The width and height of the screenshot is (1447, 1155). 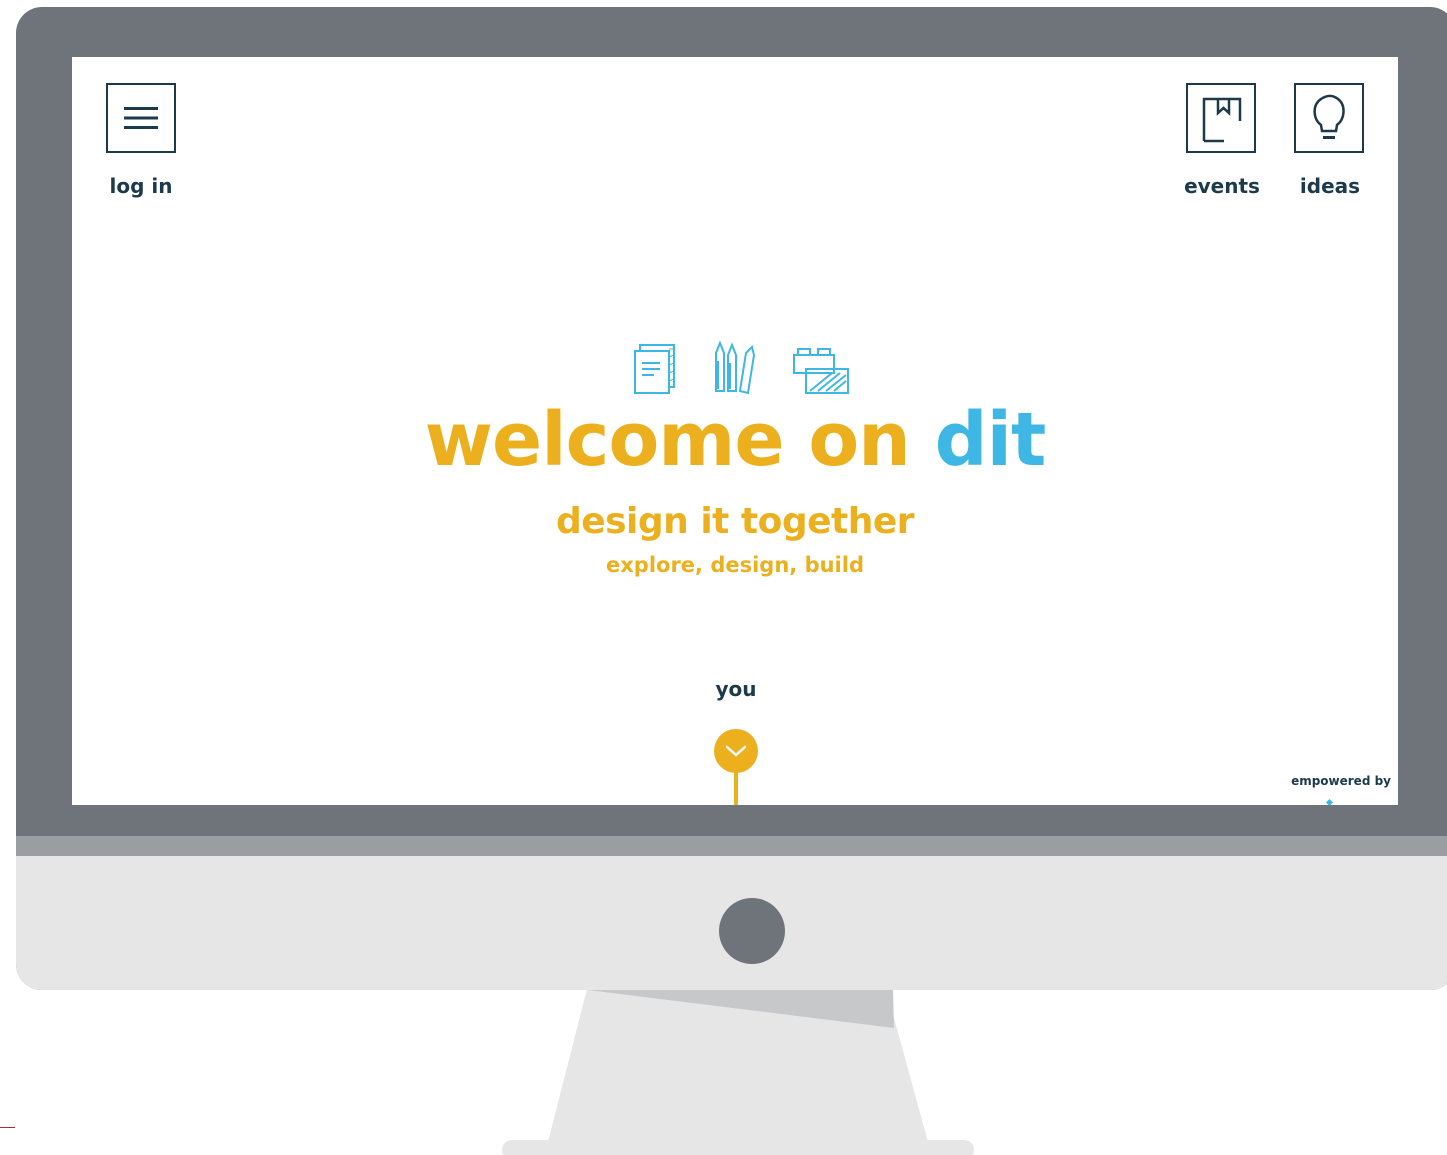 I want to click on bookmark-board-icon, so click(x=1222, y=120).